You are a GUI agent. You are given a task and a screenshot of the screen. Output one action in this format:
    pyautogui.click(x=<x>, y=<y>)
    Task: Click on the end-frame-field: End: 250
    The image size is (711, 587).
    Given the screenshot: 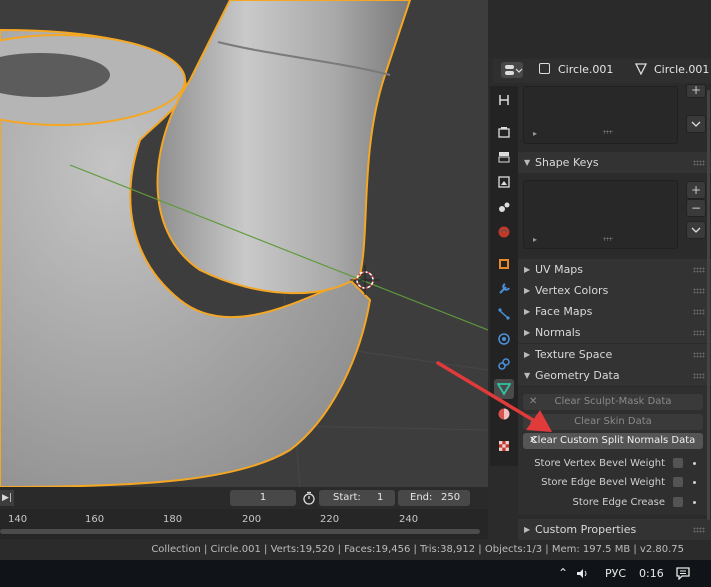 What is the action you would take?
    pyautogui.click(x=434, y=498)
    